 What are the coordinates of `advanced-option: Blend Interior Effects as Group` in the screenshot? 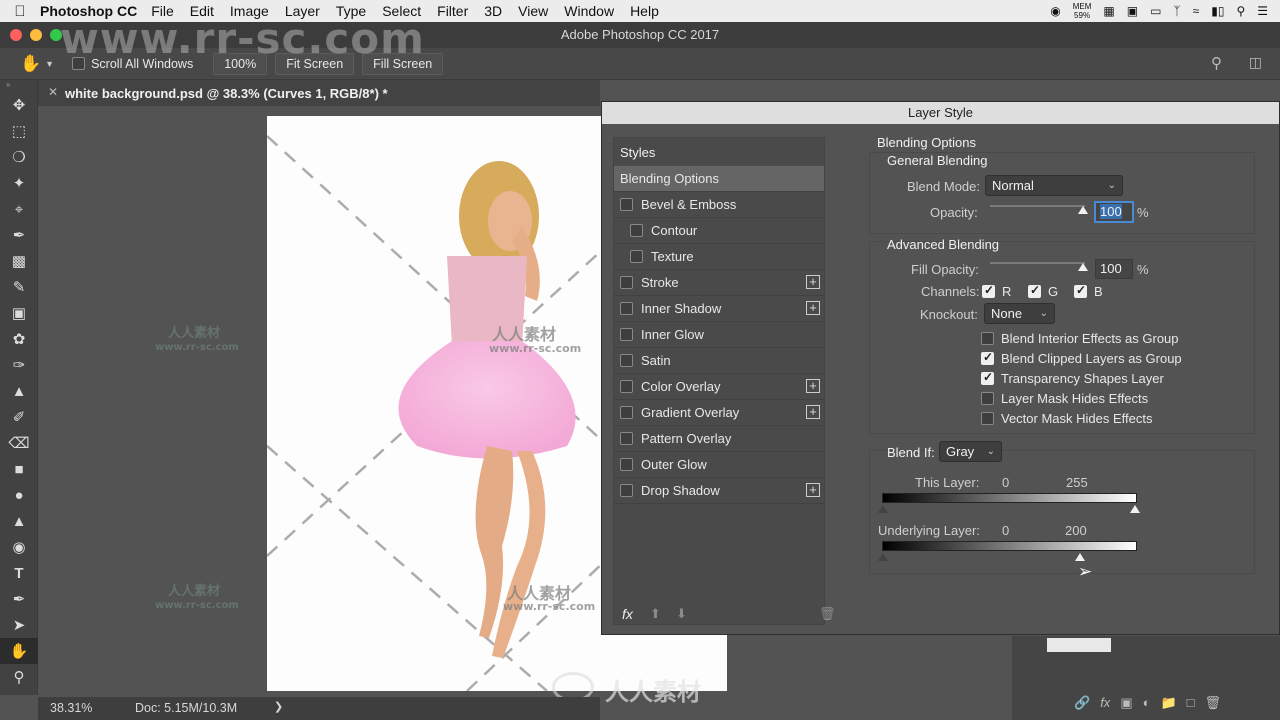 It's located at (1080, 338).